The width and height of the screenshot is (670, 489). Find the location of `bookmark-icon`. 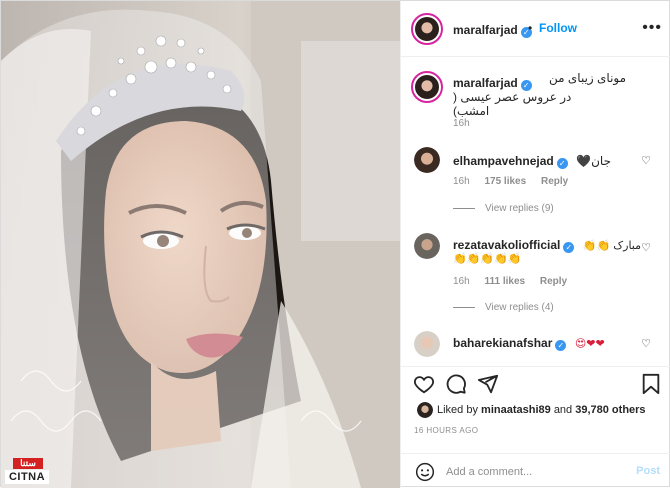

bookmark-icon is located at coordinates (651, 386).